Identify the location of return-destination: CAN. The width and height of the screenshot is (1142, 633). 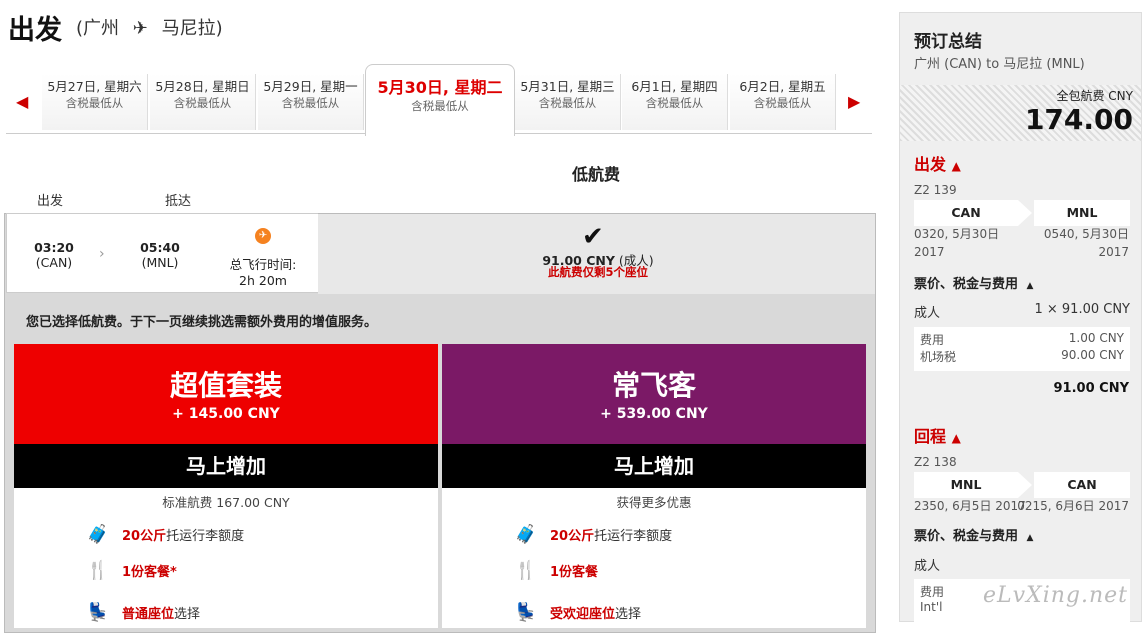
(1082, 485).